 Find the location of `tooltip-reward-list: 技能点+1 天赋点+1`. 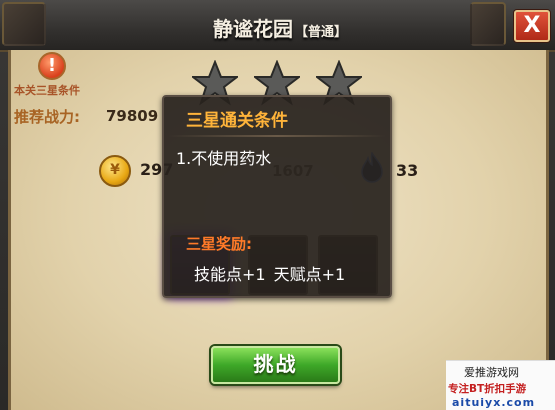

tooltip-reward-list: 技能点+1 天赋点+1 is located at coordinates (269, 273).